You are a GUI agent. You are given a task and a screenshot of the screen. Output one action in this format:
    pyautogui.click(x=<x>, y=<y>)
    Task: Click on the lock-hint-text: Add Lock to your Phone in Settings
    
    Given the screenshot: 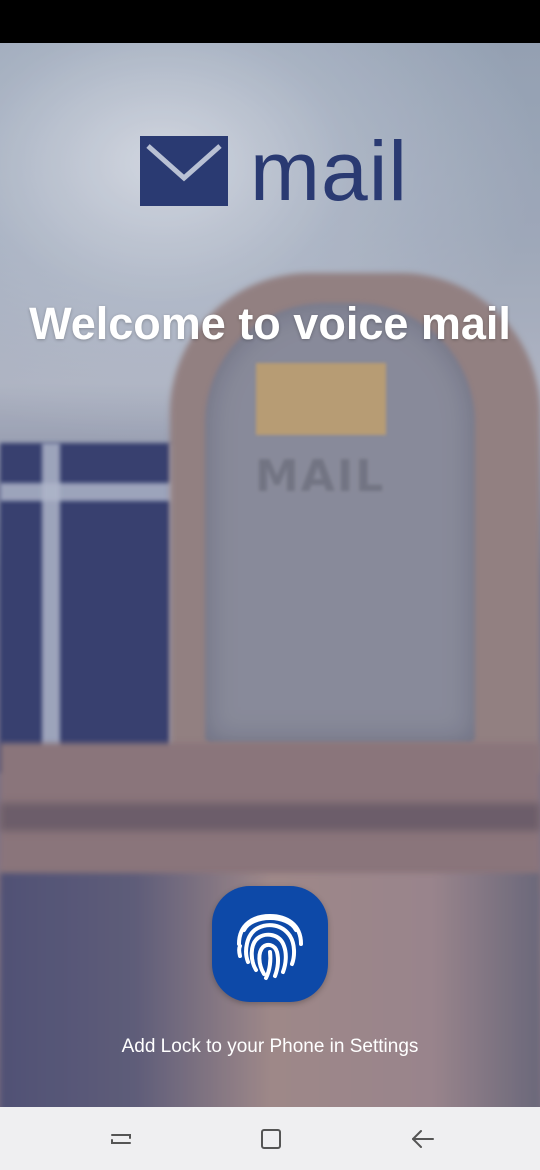 What is the action you would take?
    pyautogui.click(x=270, y=1046)
    